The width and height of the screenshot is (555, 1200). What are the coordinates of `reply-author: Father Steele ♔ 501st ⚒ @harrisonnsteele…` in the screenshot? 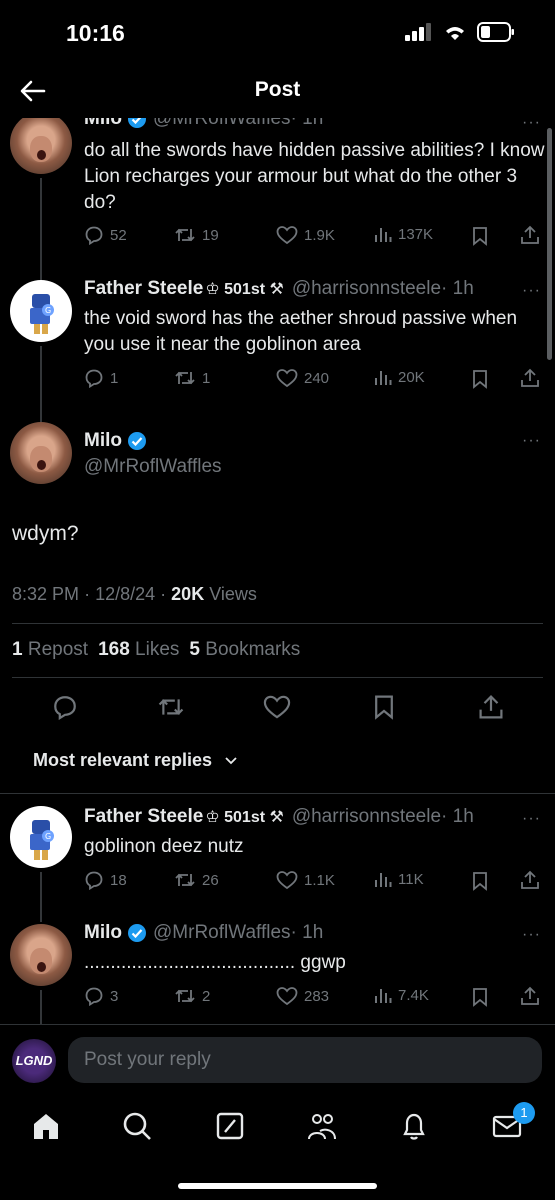 It's located at (279, 817).